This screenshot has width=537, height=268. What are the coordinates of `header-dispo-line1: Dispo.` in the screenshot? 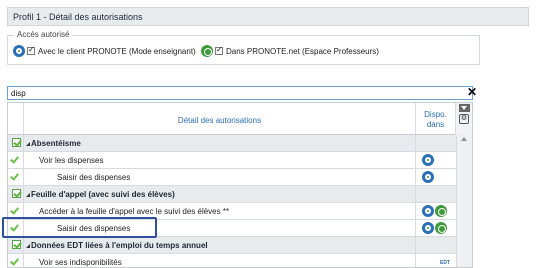 It's located at (435, 114).